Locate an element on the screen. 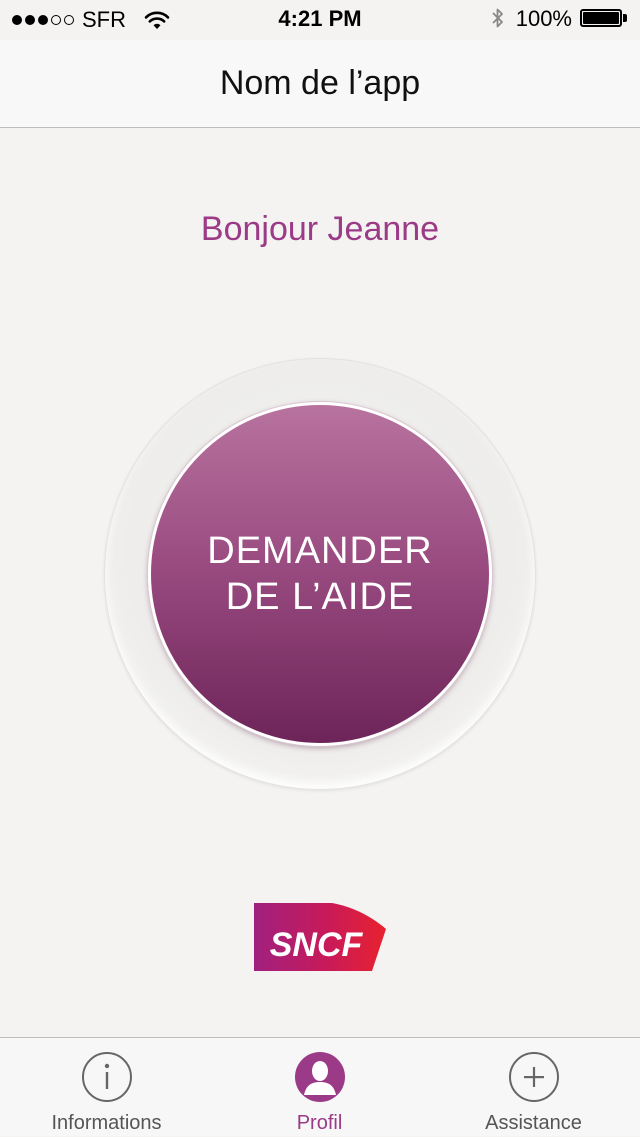 The width and height of the screenshot is (640, 1137). bluetooth-icon is located at coordinates (497, 18).